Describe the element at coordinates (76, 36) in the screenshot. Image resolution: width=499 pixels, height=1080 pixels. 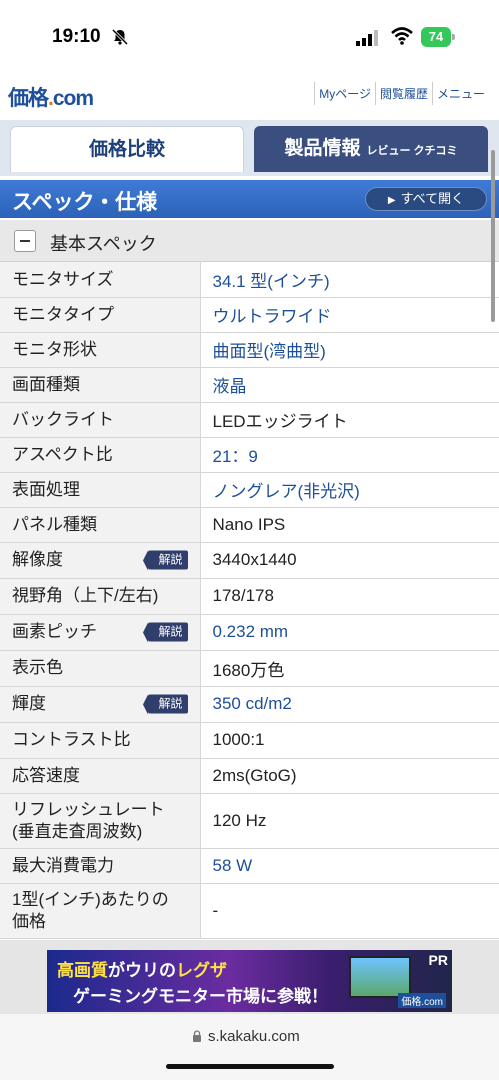
I see `status-time: 19:10` at that location.